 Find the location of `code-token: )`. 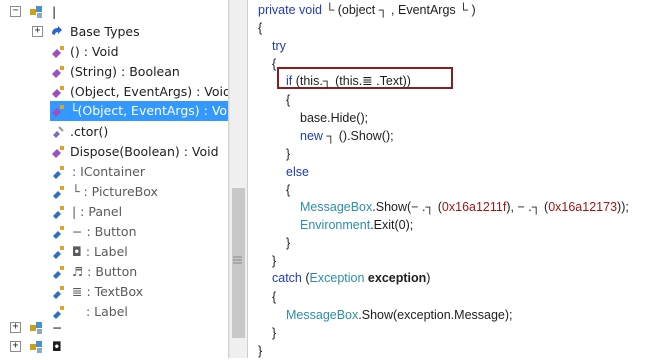

code-token: ) is located at coordinates (428, 278).